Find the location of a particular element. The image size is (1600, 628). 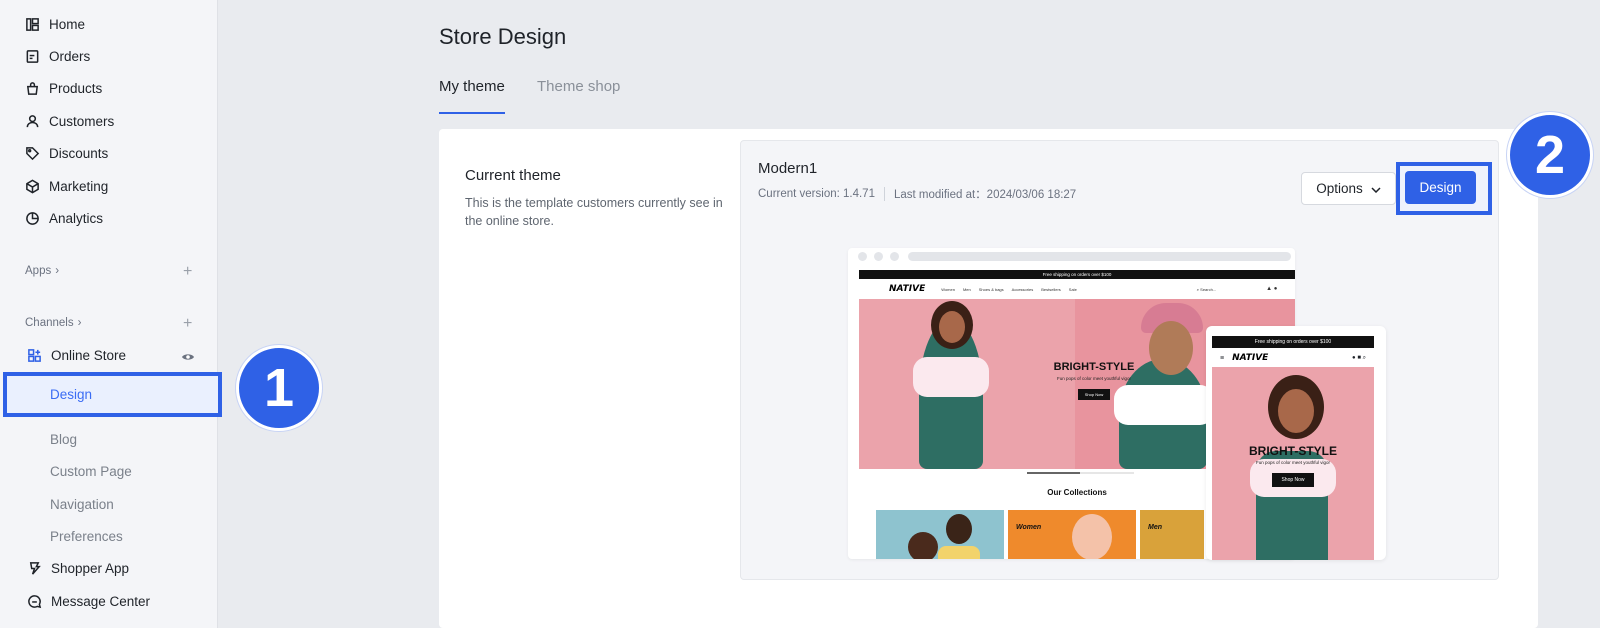

sidebar-item-label: Message Center is located at coordinates (101, 601).